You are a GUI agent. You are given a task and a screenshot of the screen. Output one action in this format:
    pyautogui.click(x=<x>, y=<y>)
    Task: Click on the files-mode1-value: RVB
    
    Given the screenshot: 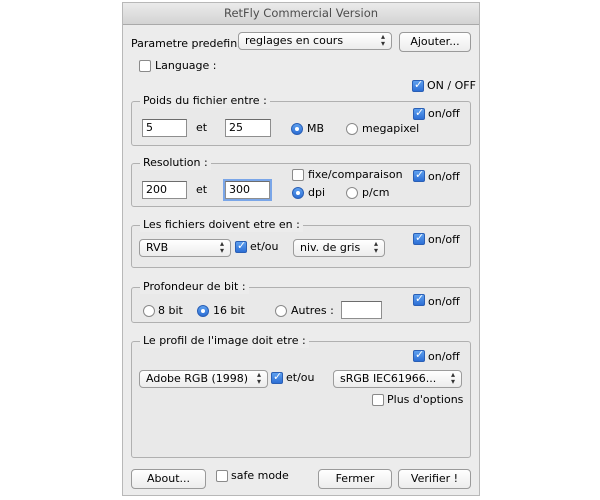 What is the action you would take?
    pyautogui.click(x=157, y=247)
    